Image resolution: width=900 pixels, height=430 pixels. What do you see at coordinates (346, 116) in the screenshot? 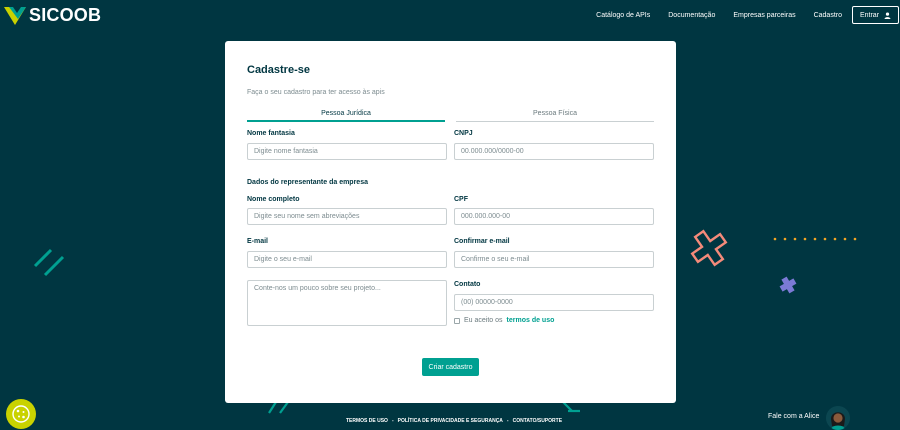
I see `tab-pessoa-juridica: Pessoa Jurídica` at bounding box center [346, 116].